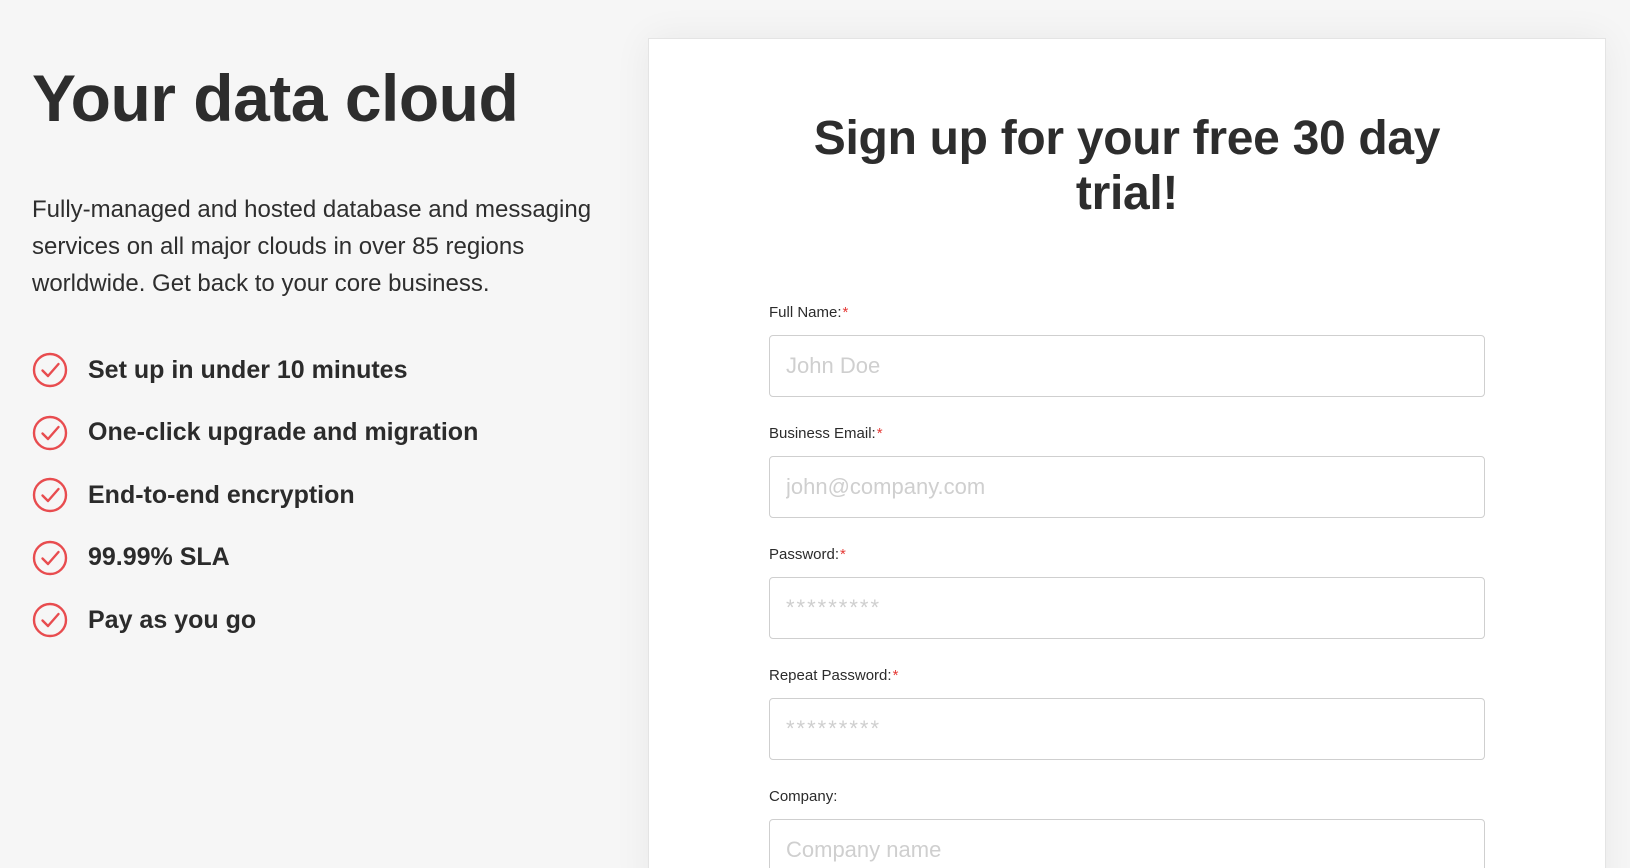  I want to click on password-label: Password:*, so click(1127, 555).